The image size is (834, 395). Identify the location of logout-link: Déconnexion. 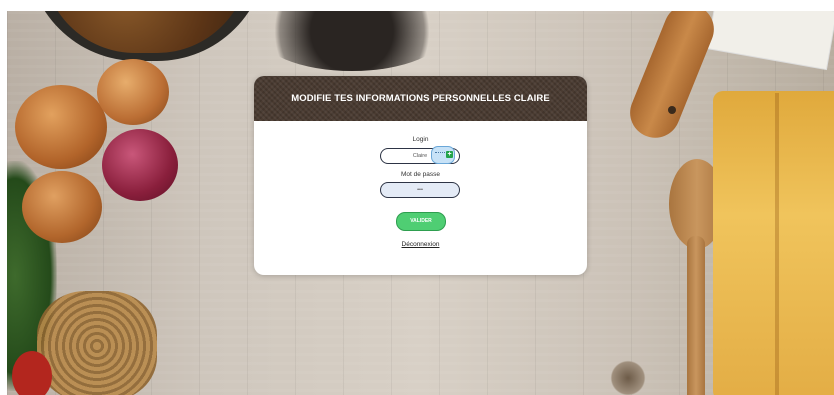
(420, 244).